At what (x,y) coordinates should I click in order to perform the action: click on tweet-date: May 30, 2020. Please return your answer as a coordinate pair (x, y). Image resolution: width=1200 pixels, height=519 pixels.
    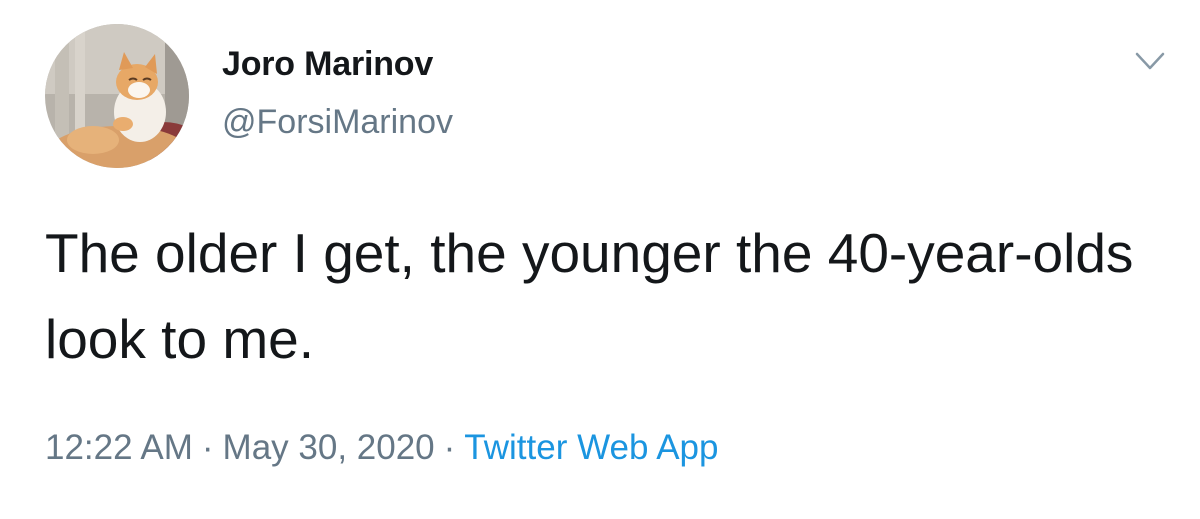
    Looking at the image, I should click on (329, 447).